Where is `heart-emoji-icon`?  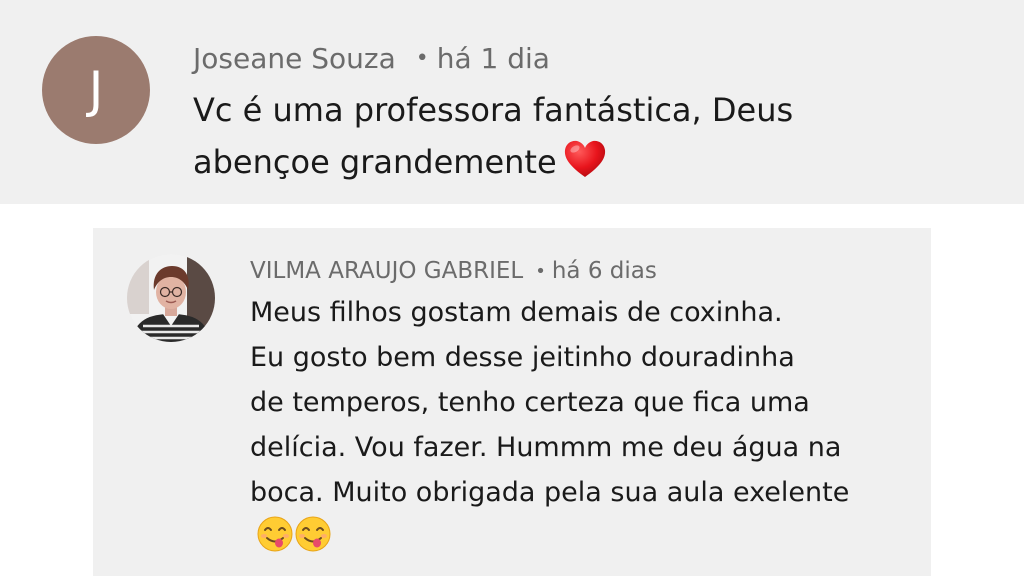 heart-emoji-icon is located at coordinates (585, 166).